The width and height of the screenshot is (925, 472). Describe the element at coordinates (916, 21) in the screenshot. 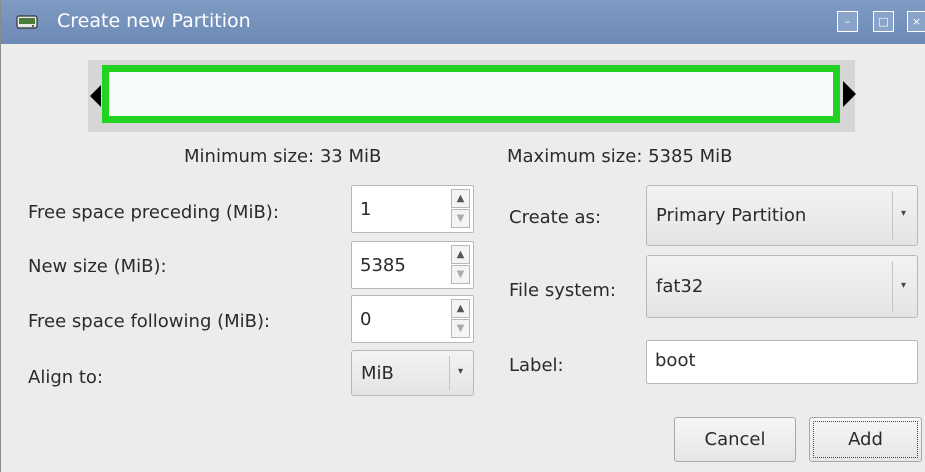

I see `close-icon: ×` at that location.